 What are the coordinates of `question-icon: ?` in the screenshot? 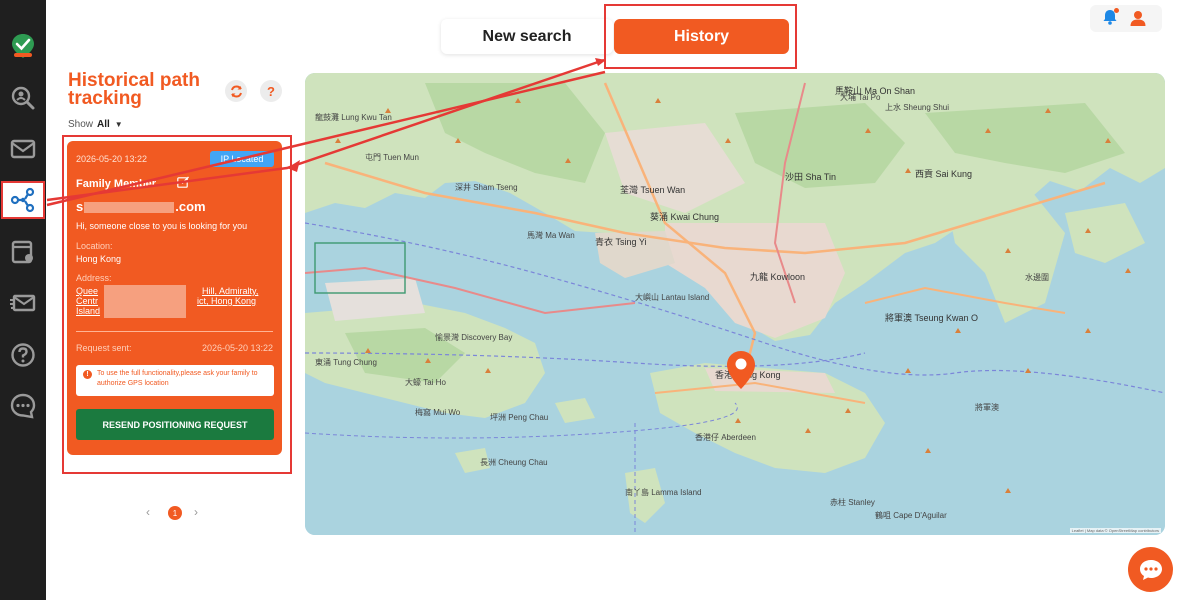 It's located at (271, 91).